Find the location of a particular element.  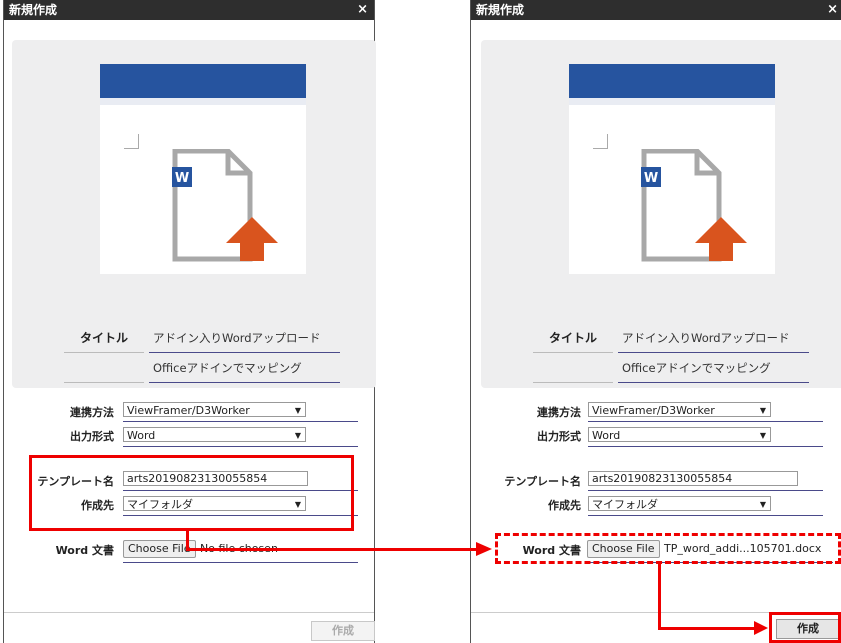

template-highlight-box is located at coordinates (191, 493).